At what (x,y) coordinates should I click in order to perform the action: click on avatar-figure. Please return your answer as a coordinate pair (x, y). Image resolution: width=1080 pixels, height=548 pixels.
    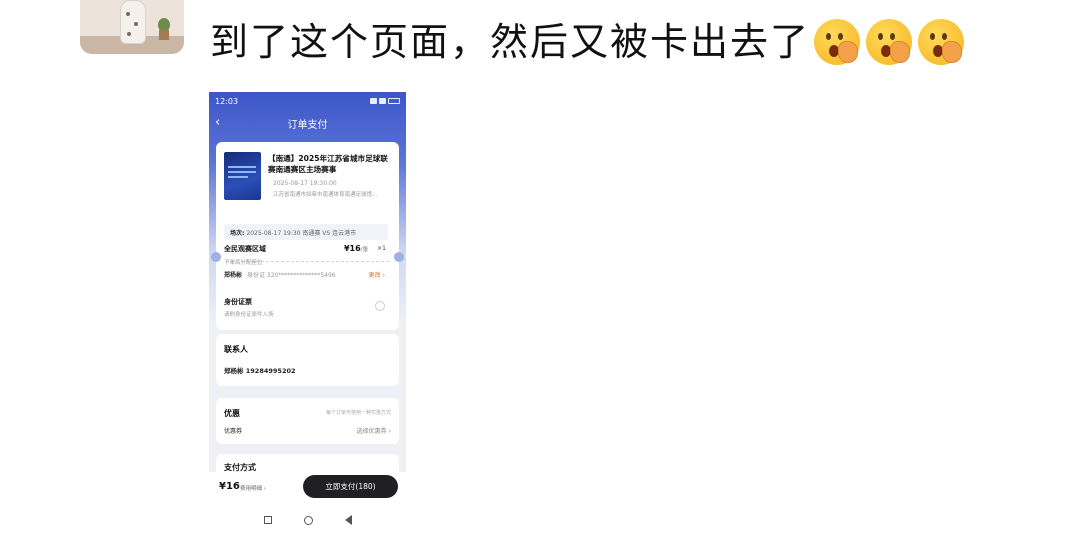
    Looking at the image, I should click on (133, 22).